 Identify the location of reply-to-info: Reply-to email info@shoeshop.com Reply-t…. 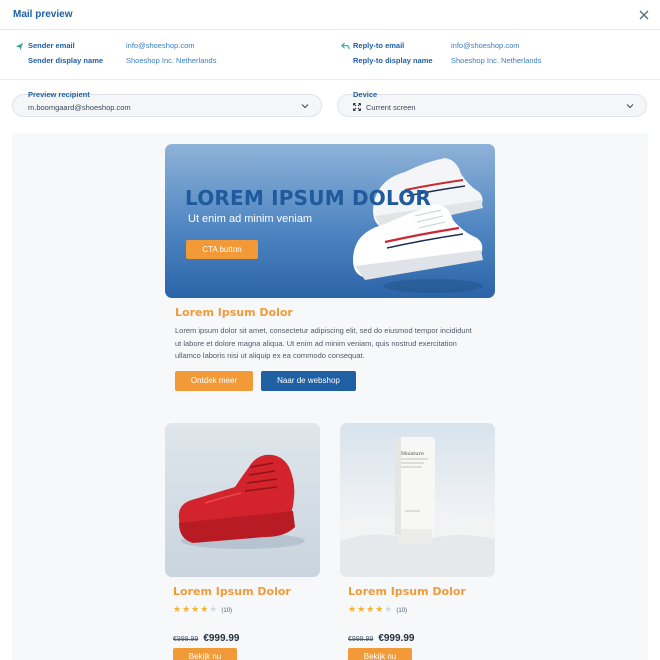
(491, 56).